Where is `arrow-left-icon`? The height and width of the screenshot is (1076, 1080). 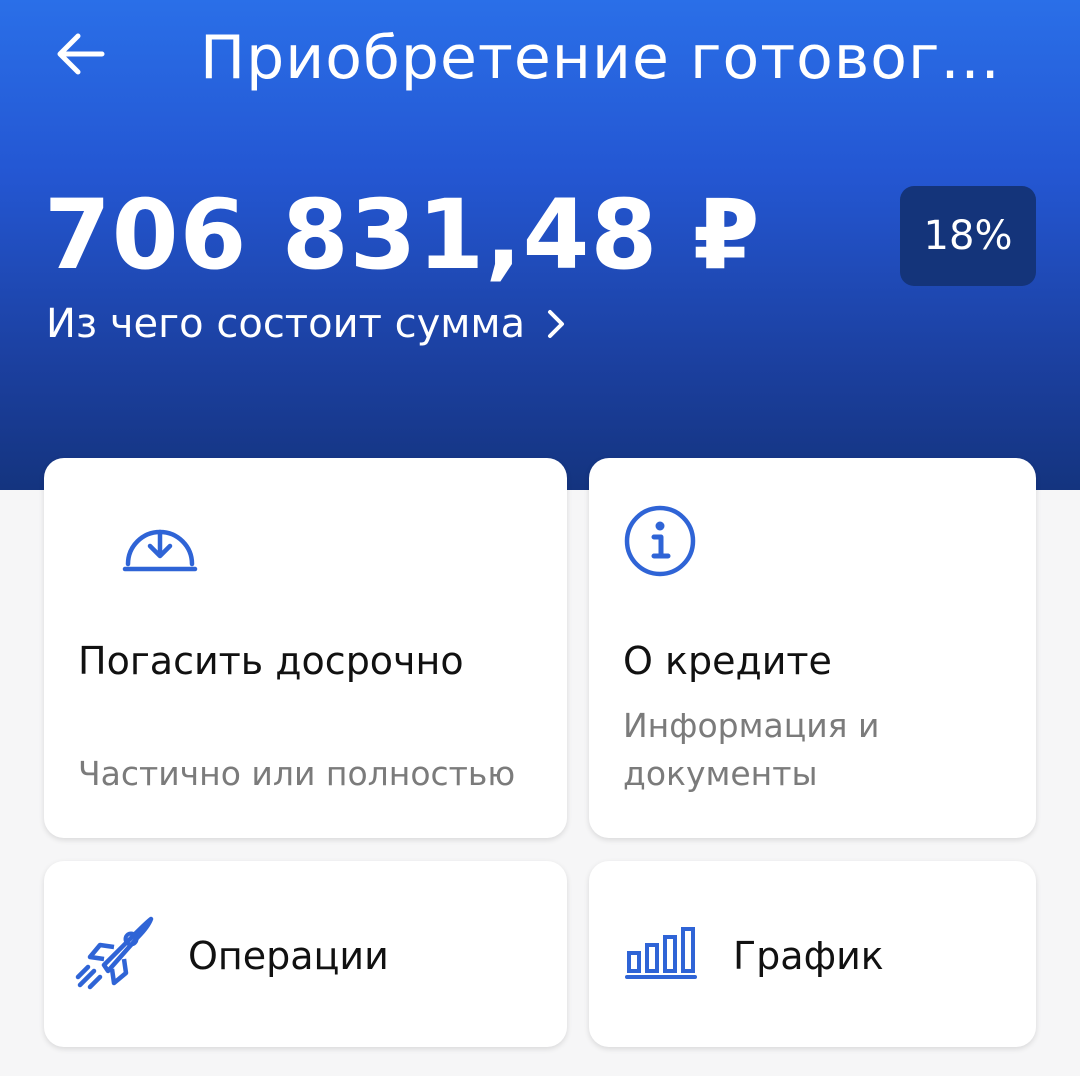 arrow-left-icon is located at coordinates (81, 54).